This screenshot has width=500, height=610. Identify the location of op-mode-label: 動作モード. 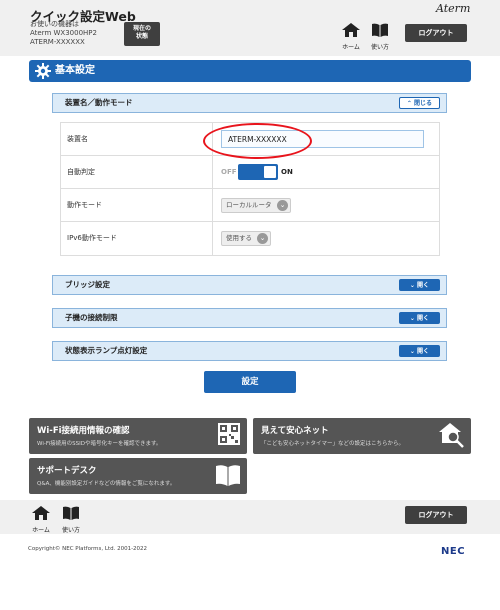
(137, 205).